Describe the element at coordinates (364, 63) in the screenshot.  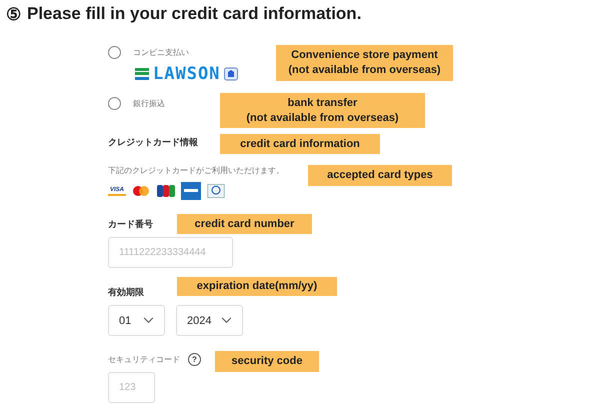
I see `annotation-callout: Convenience store payment (not available from overseas)` at that location.